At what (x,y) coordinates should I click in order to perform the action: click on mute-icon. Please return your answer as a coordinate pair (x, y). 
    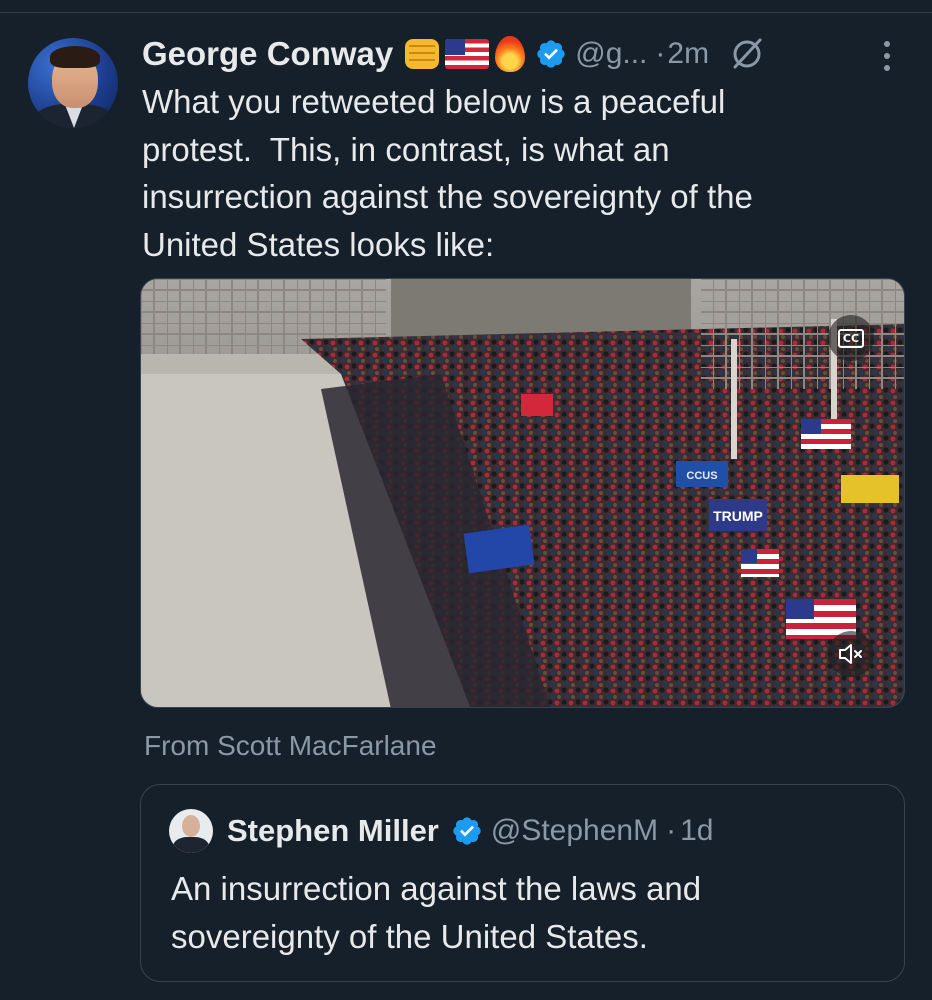
    Looking at the image, I should click on (850, 654).